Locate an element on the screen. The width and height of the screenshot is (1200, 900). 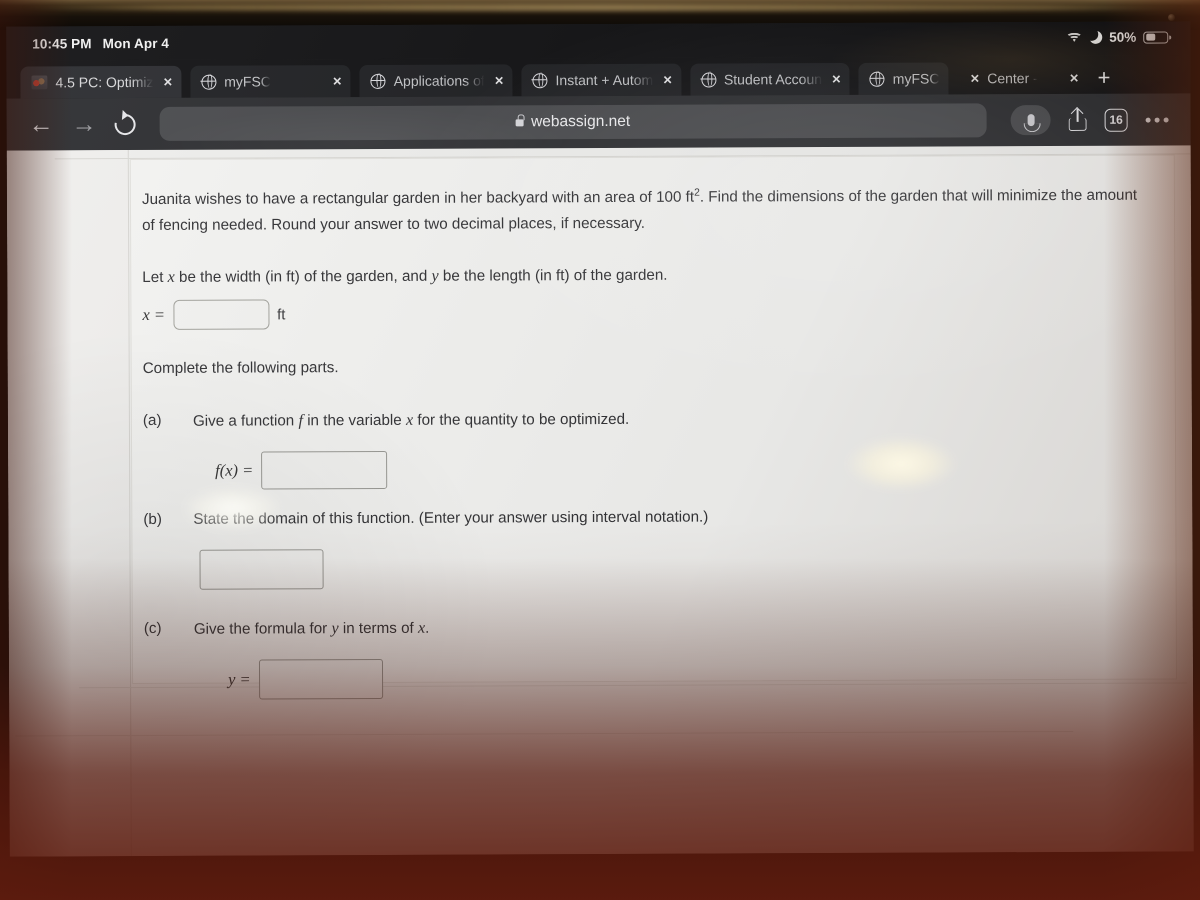
part-a-answer-row: f(x) = is located at coordinates (646, 469).